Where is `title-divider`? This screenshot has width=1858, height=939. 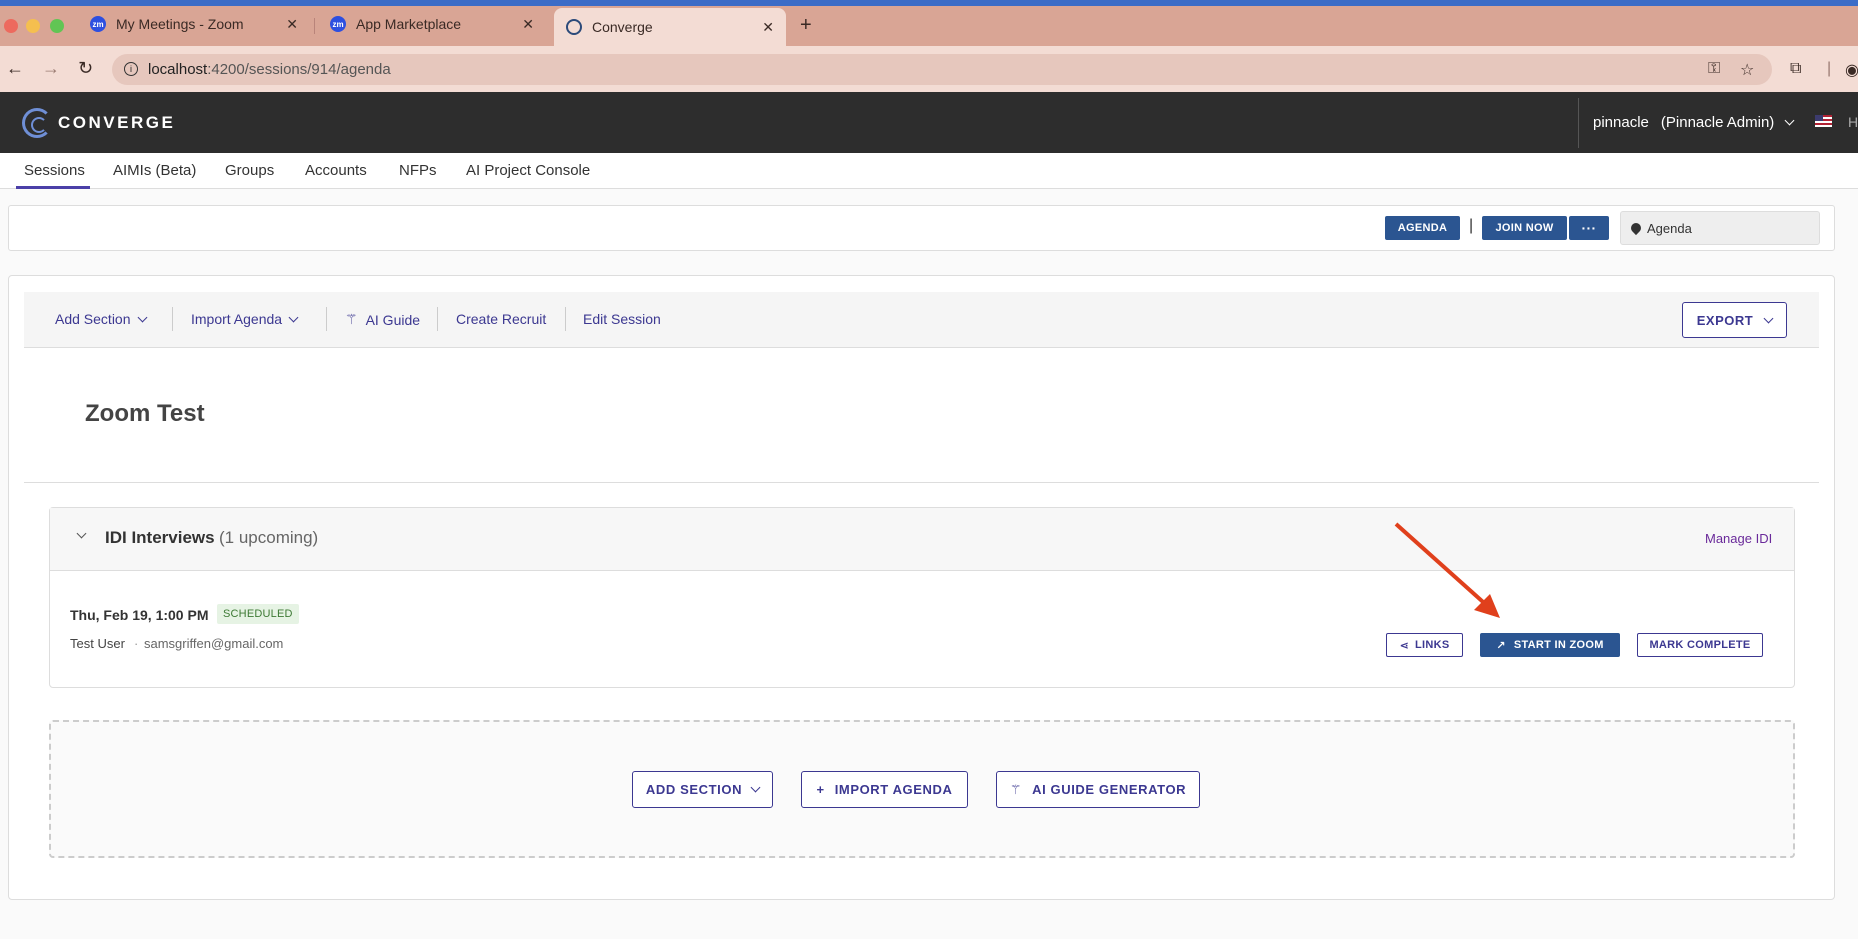
title-divider is located at coordinates (921, 482).